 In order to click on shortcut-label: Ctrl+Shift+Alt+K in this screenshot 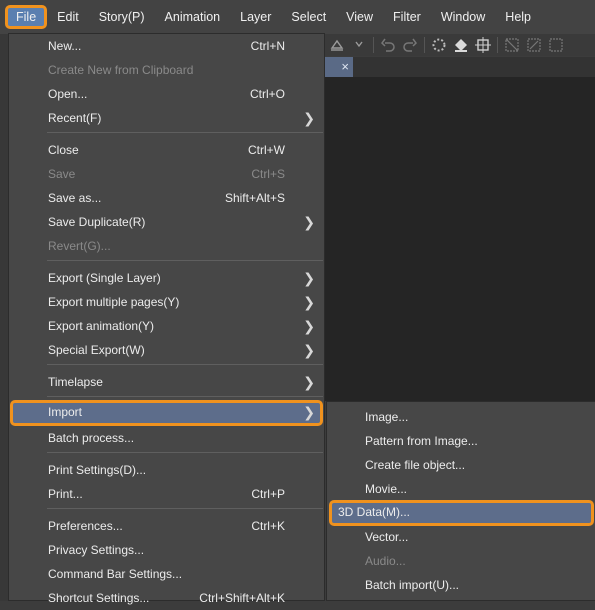, I will do `click(242, 598)`.